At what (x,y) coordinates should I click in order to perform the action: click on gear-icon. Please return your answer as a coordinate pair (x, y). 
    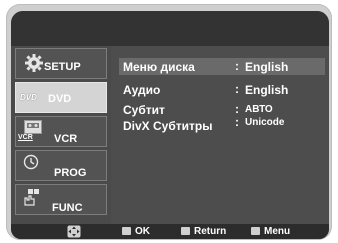
    Looking at the image, I should click on (34, 65).